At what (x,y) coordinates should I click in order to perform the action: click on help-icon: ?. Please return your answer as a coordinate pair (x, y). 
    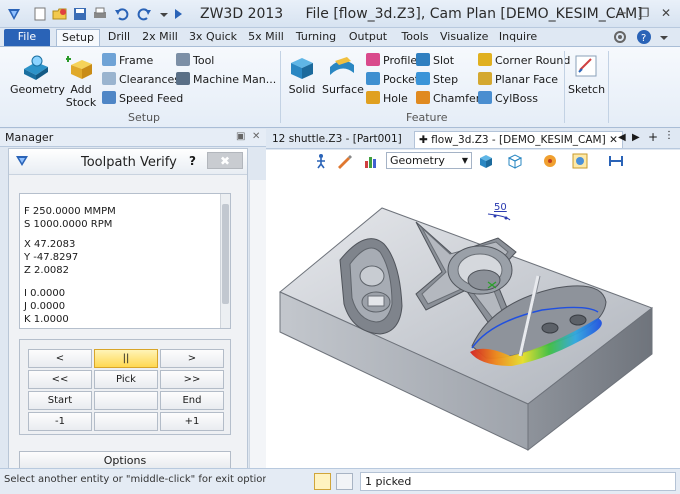
    Looking at the image, I should click on (644, 37).